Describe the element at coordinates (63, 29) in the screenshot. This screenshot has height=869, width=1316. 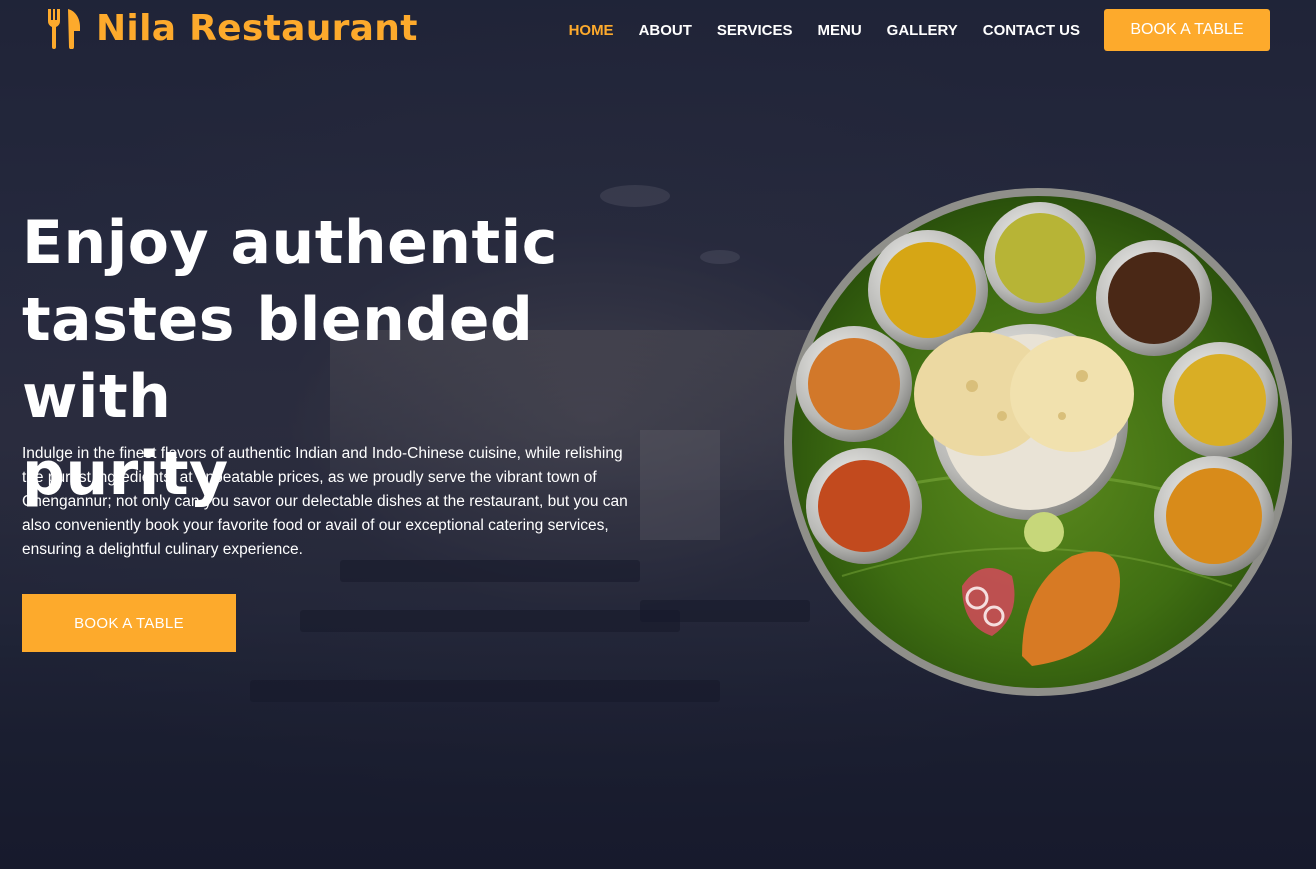
I see `fork-knife-icon` at that location.